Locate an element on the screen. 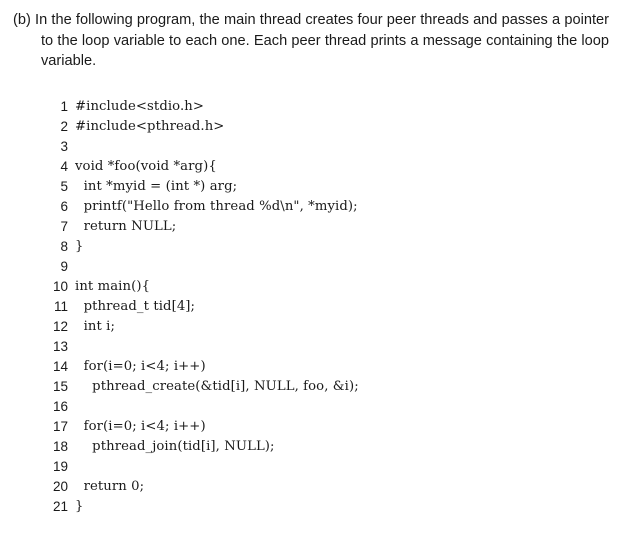 This screenshot has height=537, width=623. code-line: 8} is located at coordinates (311, 247).